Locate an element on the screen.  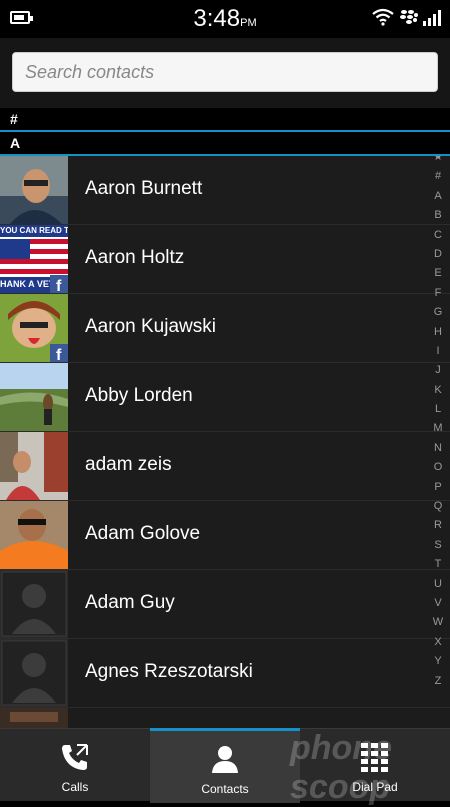
search-bar: Search contacts is located at coordinates (225, 73).